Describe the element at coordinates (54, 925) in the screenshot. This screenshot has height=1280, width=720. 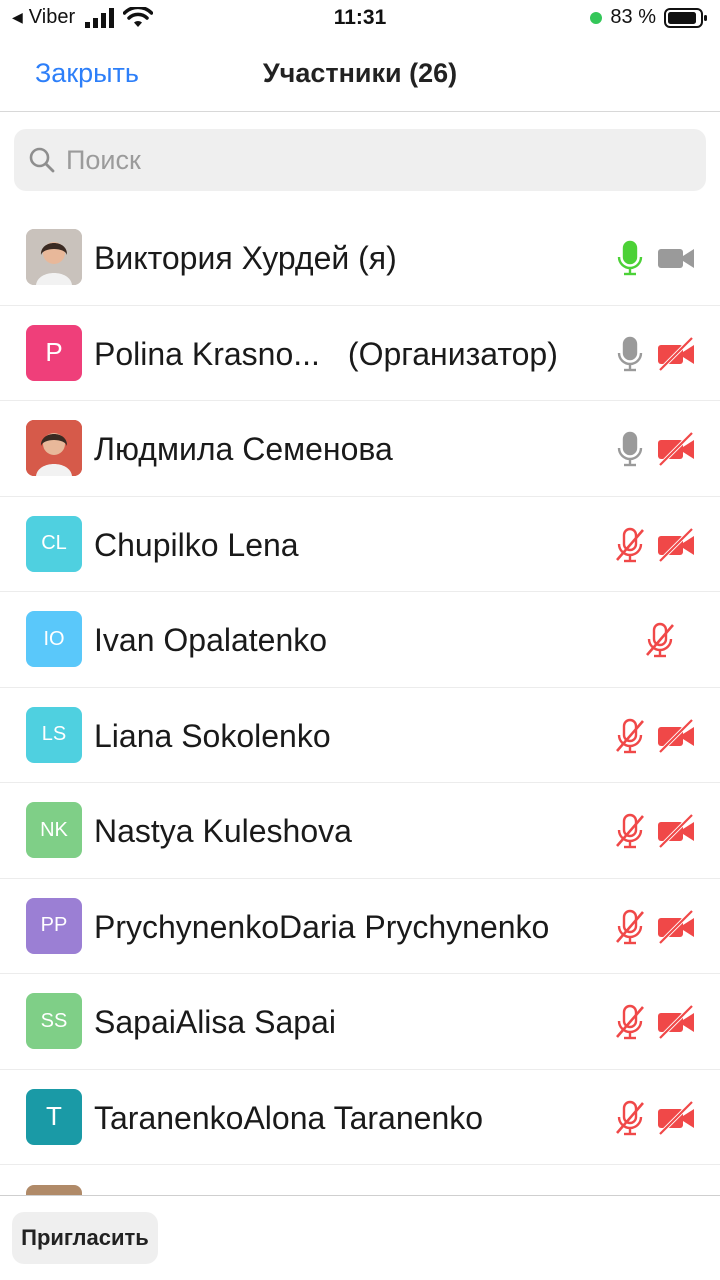
I see `avatar: PP` at that location.